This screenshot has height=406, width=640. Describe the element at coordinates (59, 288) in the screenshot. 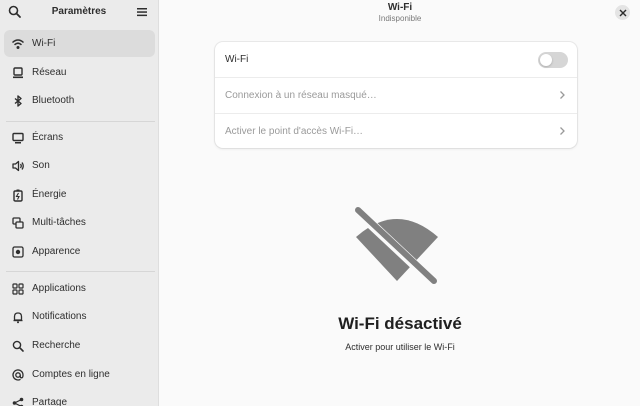

I see `sidebar-item-label: Applications` at that location.